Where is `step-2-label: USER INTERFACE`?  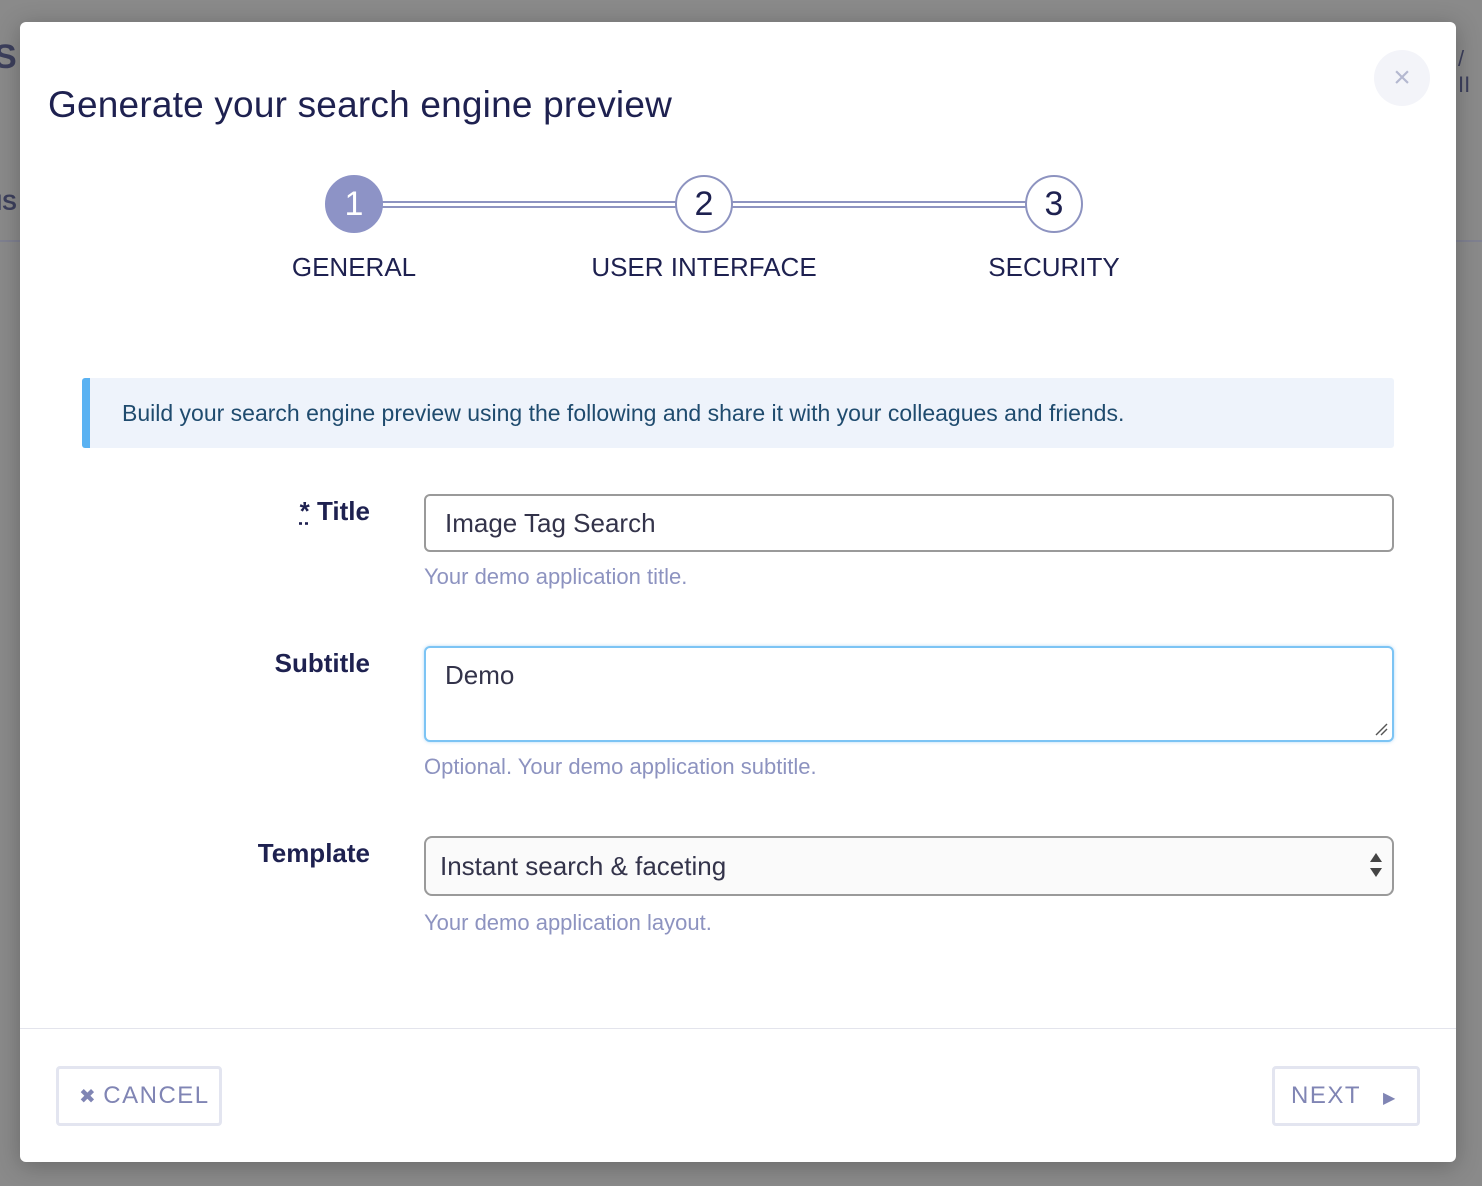
step-2-label: USER INTERFACE is located at coordinates (704, 267).